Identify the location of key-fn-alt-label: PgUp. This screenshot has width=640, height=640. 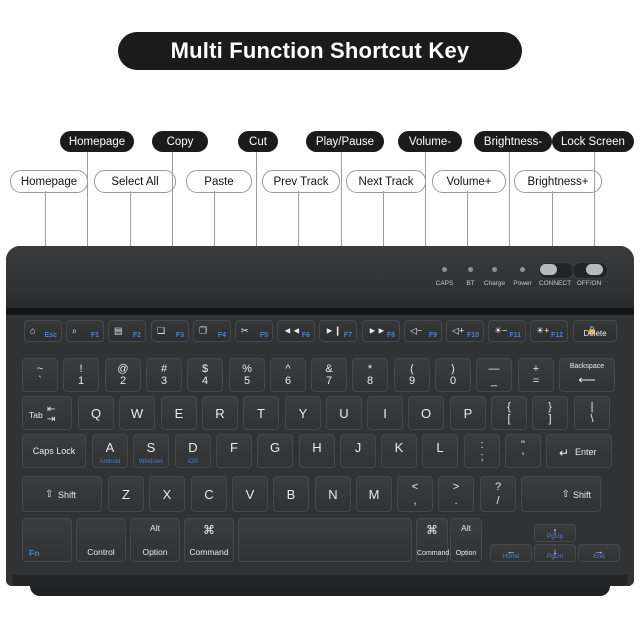
(555, 536).